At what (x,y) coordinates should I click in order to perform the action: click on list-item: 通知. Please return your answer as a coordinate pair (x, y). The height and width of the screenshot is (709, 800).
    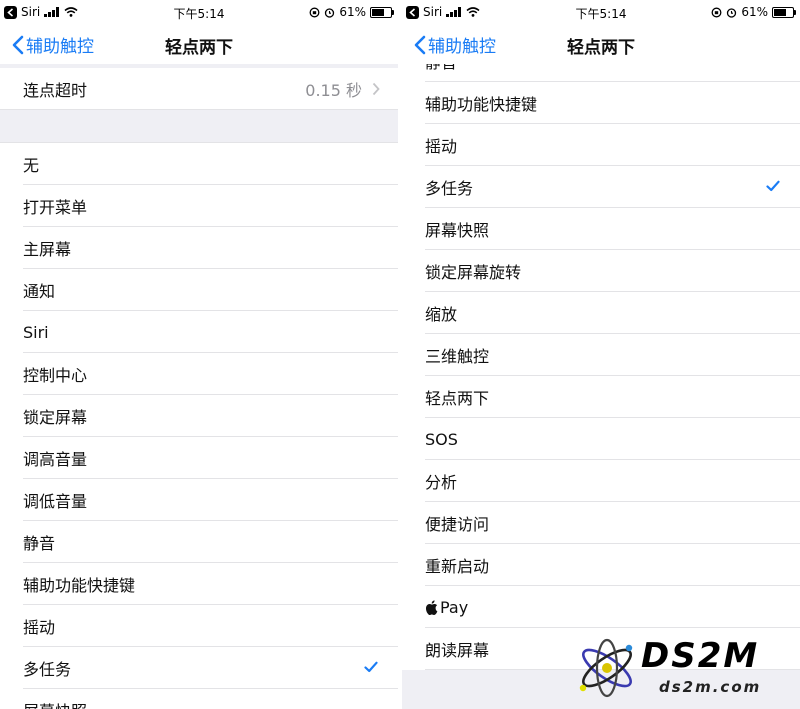
    Looking at the image, I should click on (199, 290).